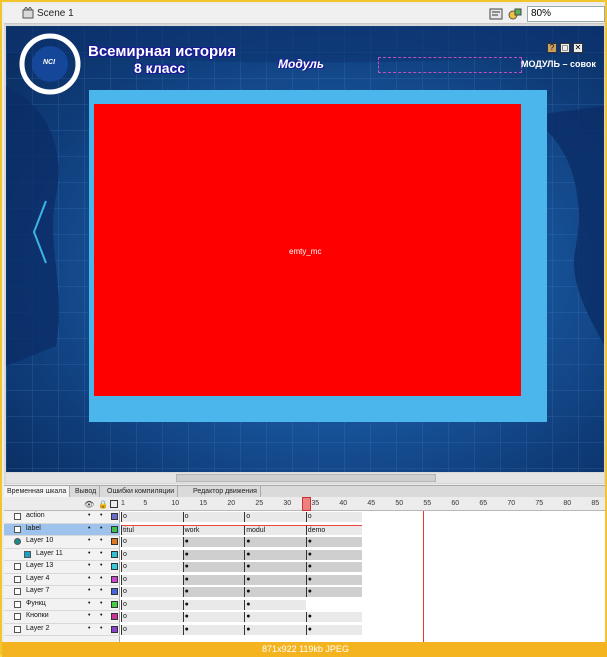  What do you see at coordinates (305, 478) in the screenshot?
I see `horizontal-scrollbar` at bounding box center [305, 478].